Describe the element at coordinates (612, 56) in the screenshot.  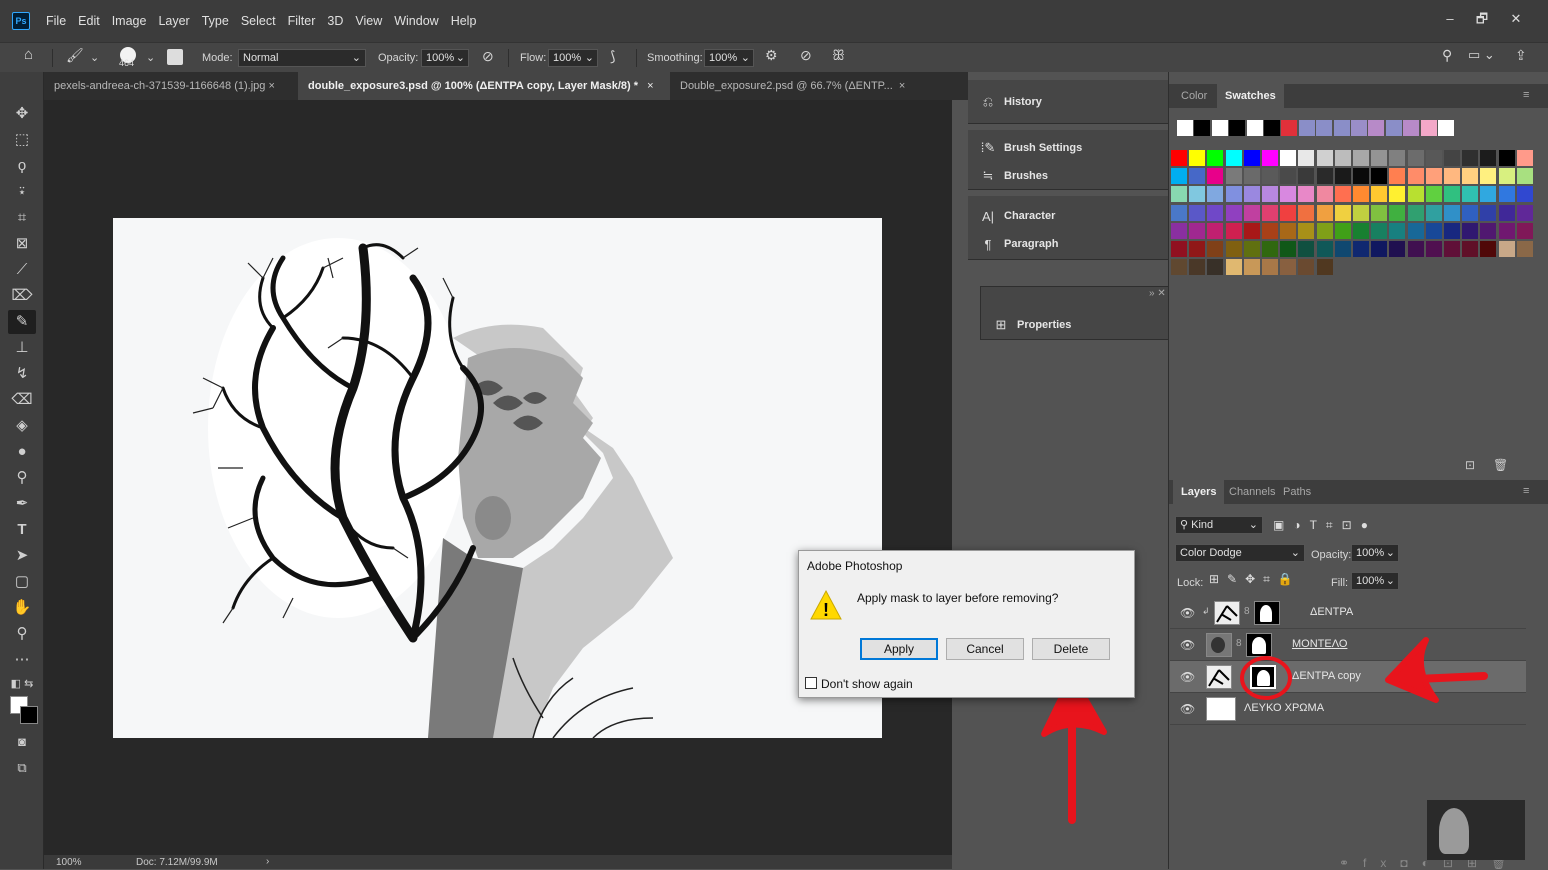
I see `airbrush-icon: ⟆` at that location.